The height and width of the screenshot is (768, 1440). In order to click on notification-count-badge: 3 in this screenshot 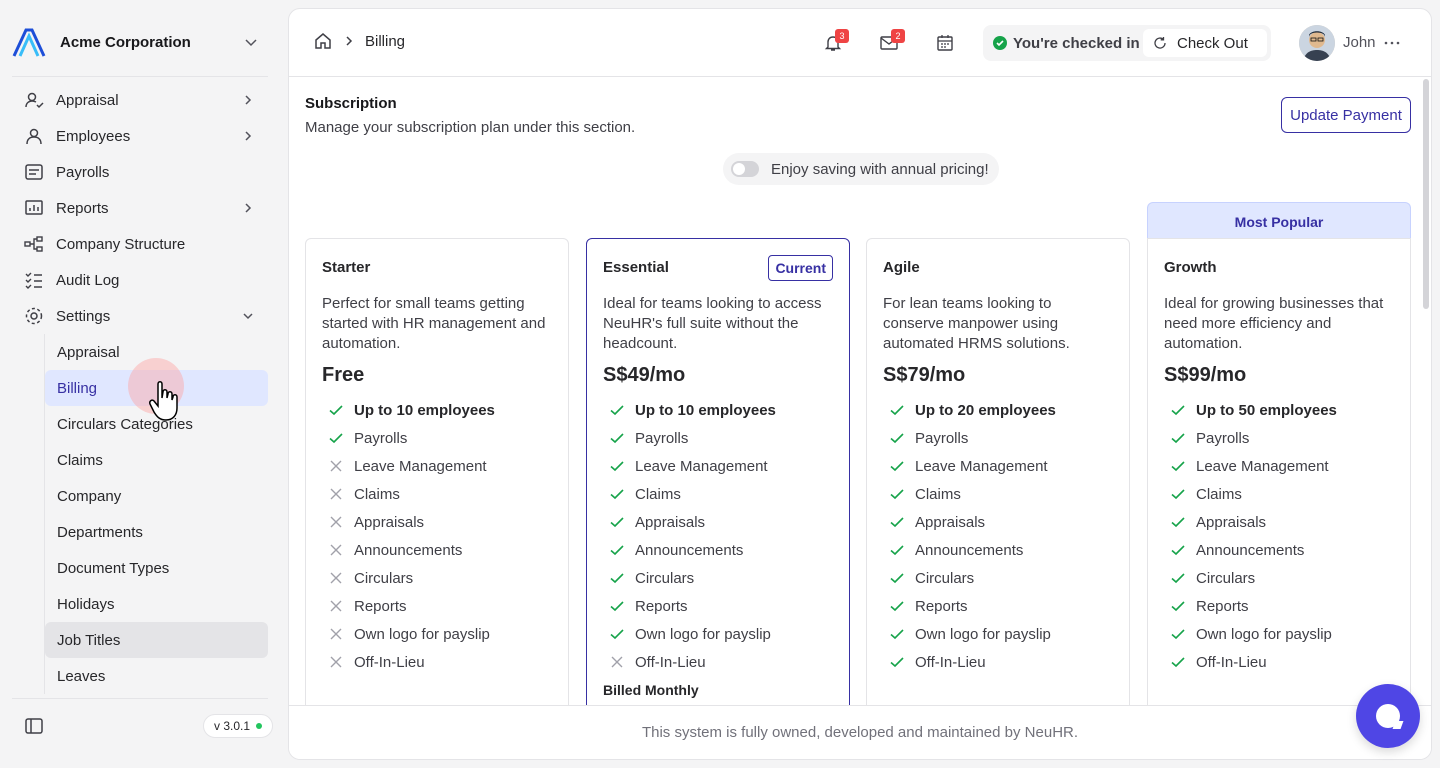, I will do `click(842, 36)`.